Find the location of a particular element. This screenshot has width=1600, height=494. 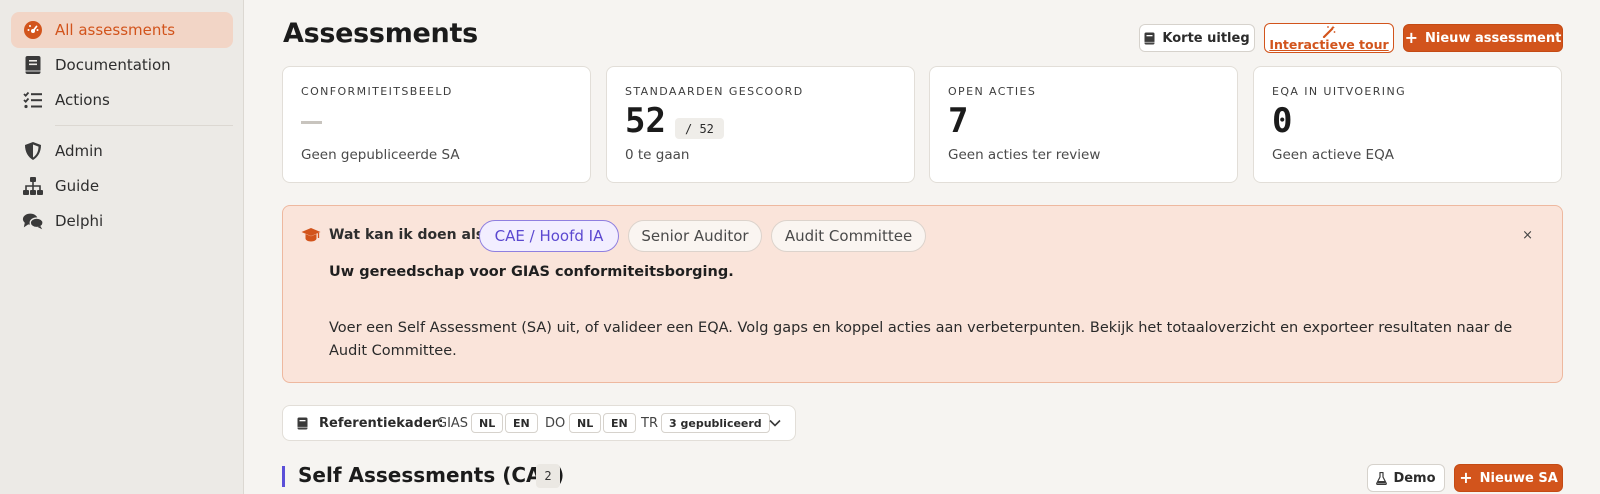

sidebar-item-label: Guide is located at coordinates (77, 186).